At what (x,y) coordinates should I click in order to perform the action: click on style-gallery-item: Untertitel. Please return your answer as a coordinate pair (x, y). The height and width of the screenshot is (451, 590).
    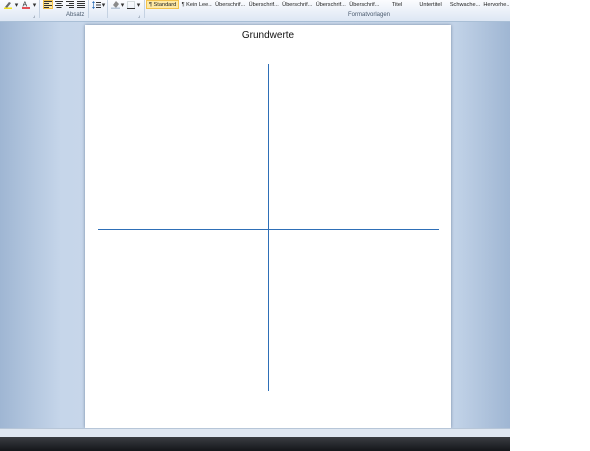
    Looking at the image, I should click on (430, 4).